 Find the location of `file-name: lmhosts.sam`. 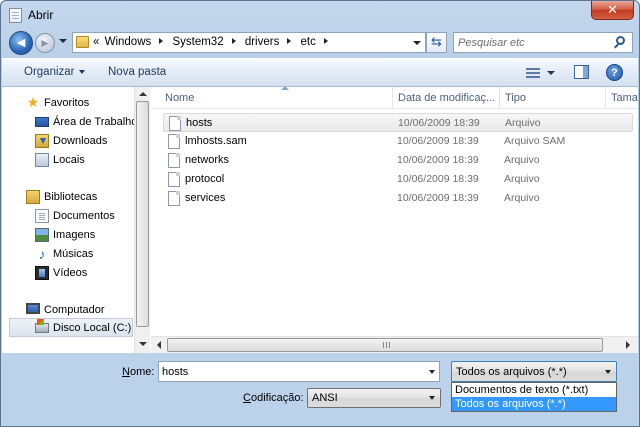

file-name: lmhosts.sam is located at coordinates (216, 141).